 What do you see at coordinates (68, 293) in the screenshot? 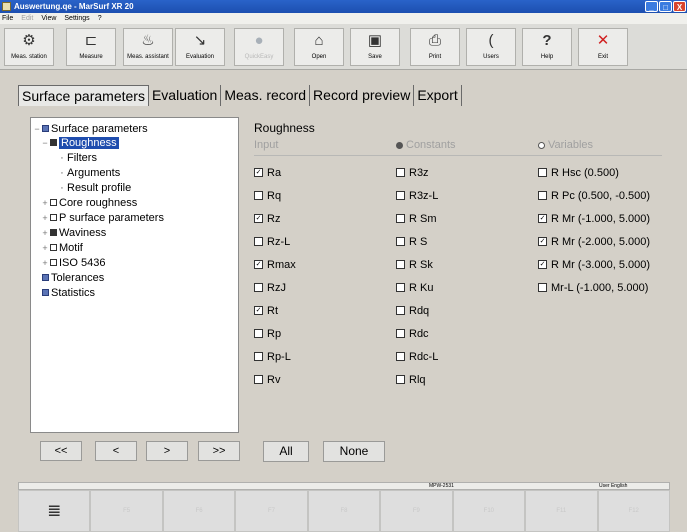
I see `tree-item-statistics: Statistics` at bounding box center [68, 293].